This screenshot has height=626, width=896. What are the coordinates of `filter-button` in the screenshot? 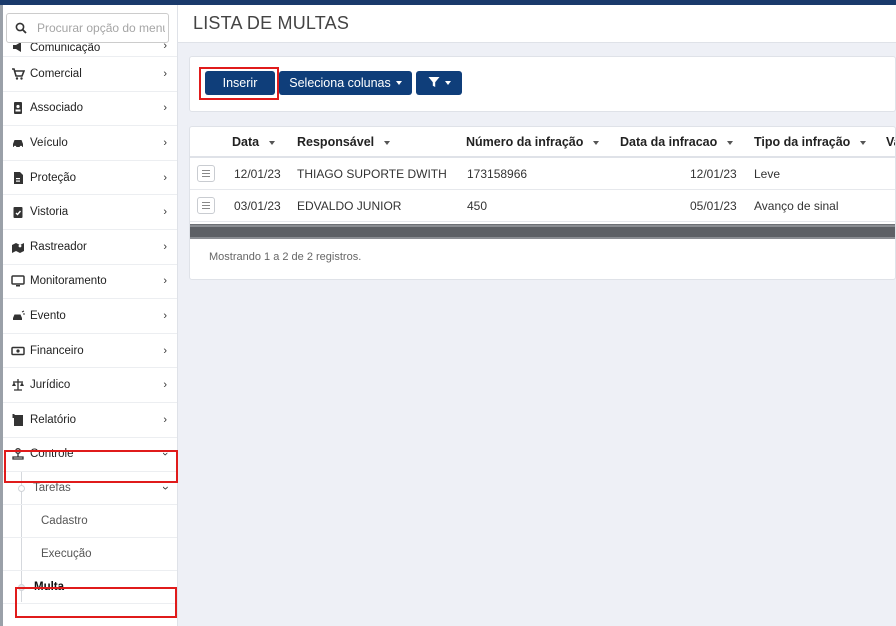 It's located at (439, 83).